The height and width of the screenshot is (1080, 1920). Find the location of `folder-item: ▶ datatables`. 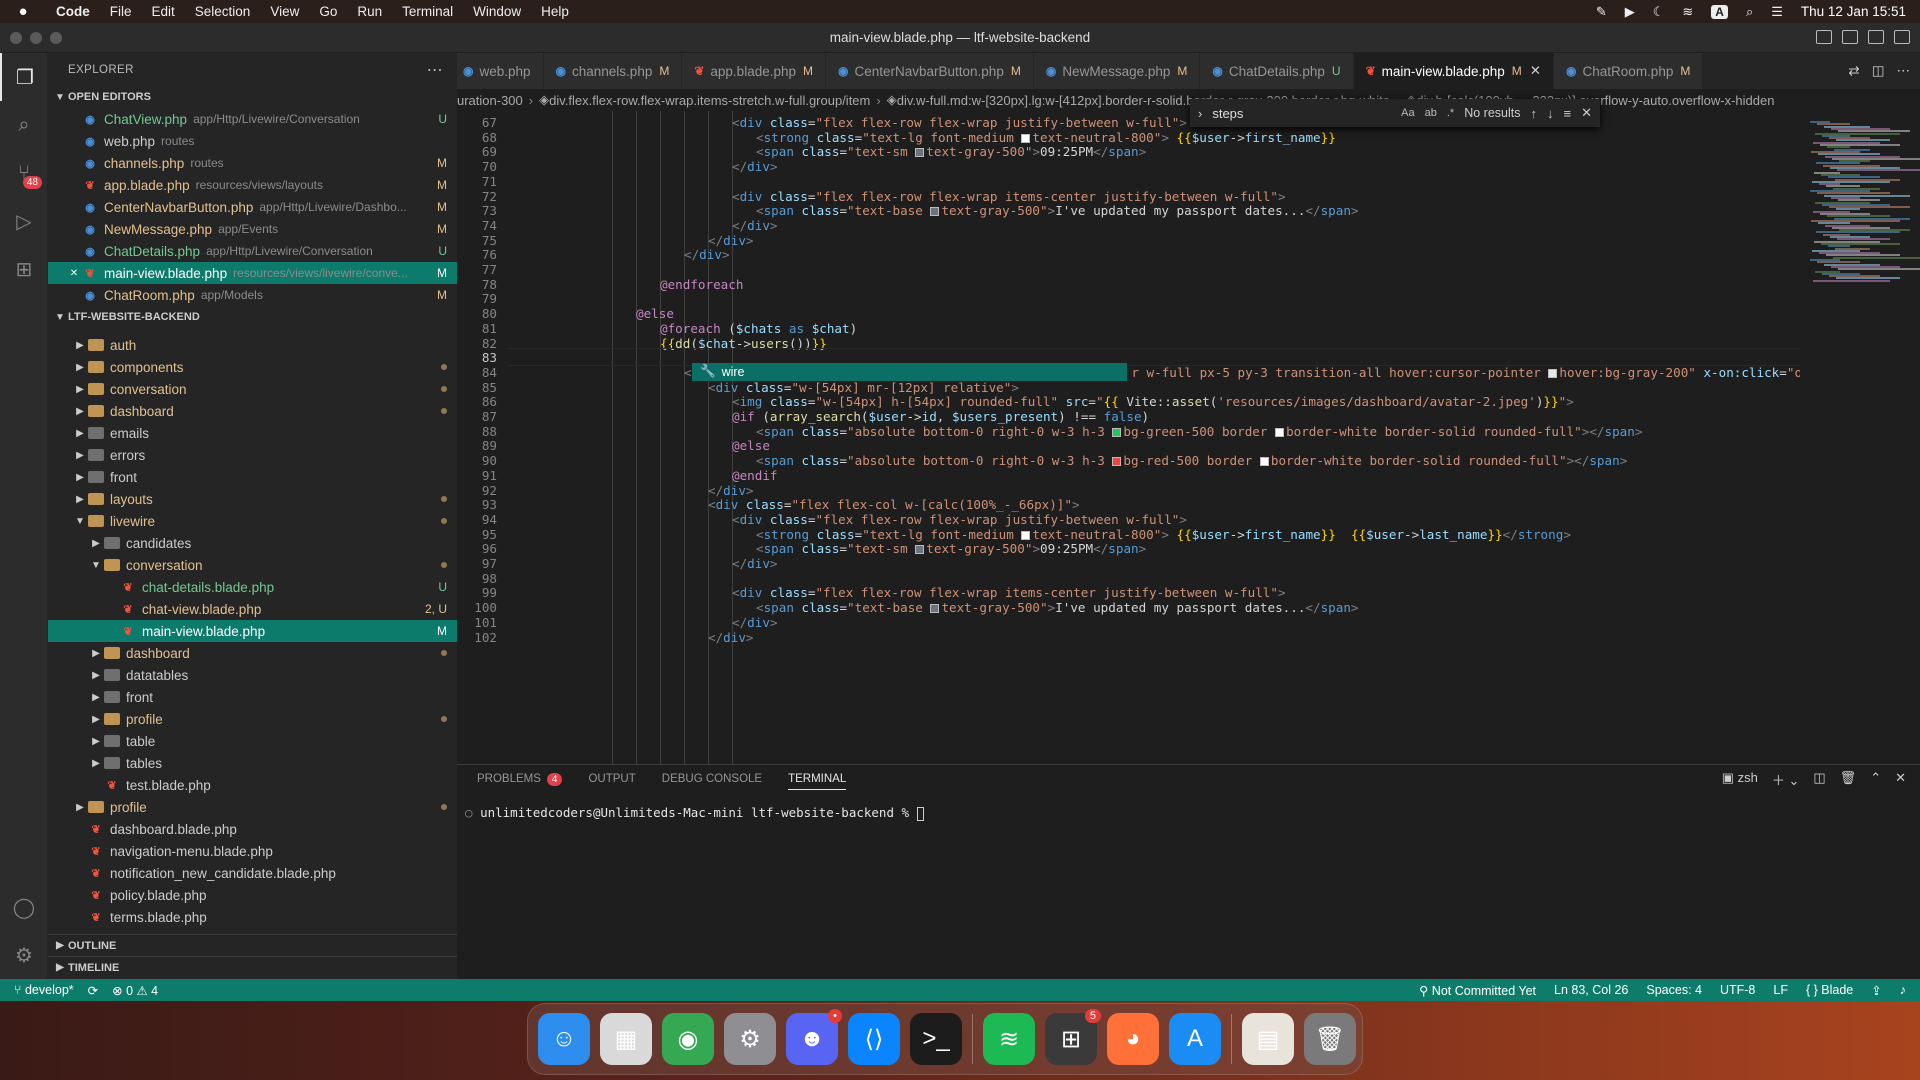

folder-item: ▶ datatables is located at coordinates (252, 675).